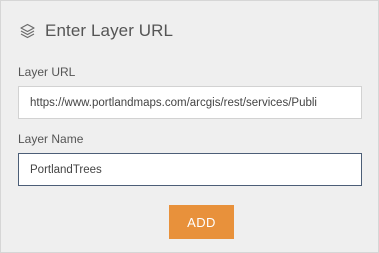 The image size is (379, 253). I want to click on layer-name-input, so click(190, 169).